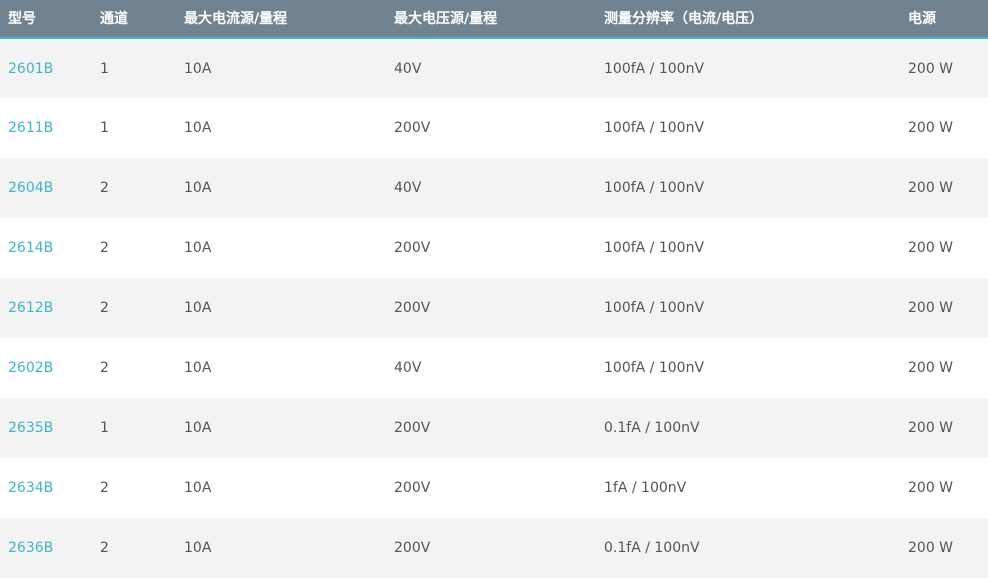  I want to click on model-cell: 2601B, so click(46, 68).